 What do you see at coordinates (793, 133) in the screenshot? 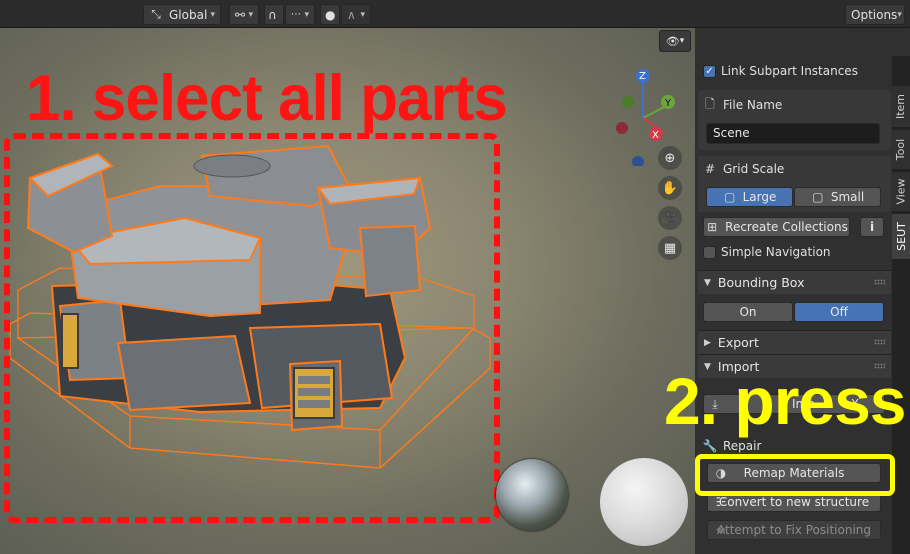
I see `file-name-field: Scene` at bounding box center [793, 133].